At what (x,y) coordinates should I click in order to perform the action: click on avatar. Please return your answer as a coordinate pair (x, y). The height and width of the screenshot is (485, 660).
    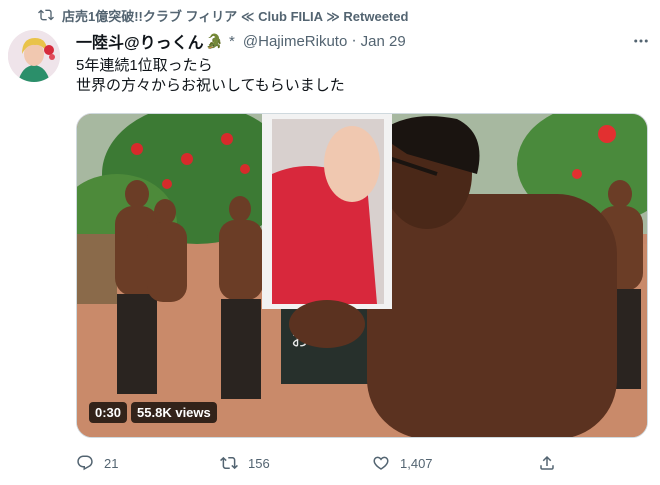
    Looking at the image, I should click on (34, 56).